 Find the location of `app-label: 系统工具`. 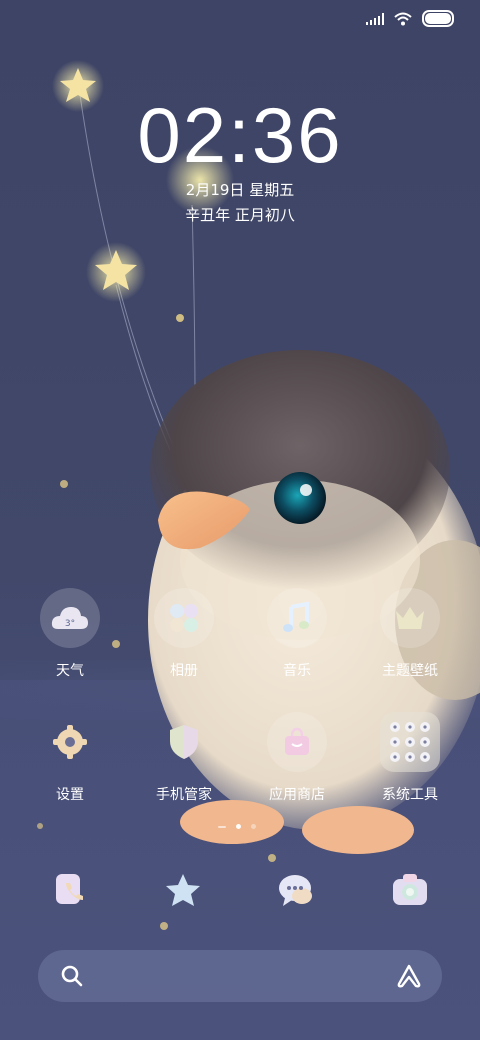

app-label: 系统工具 is located at coordinates (410, 795).